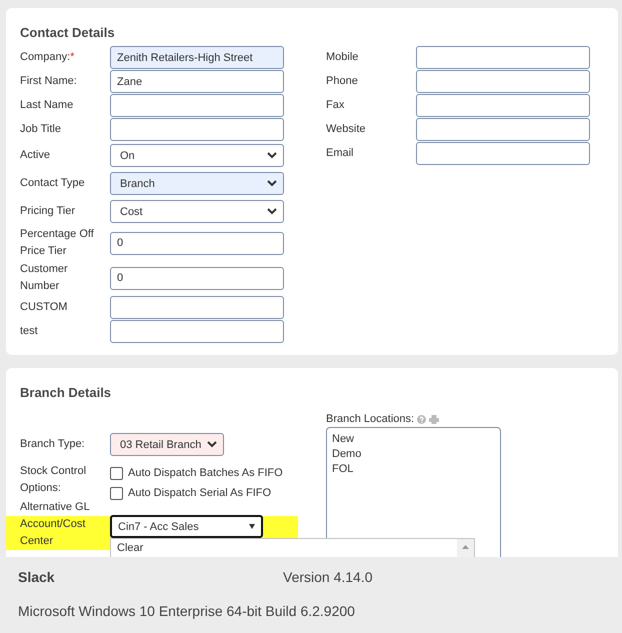 The image size is (622, 633). Describe the element at coordinates (343, 57) in the screenshot. I see `field-label: Mobile` at that location.